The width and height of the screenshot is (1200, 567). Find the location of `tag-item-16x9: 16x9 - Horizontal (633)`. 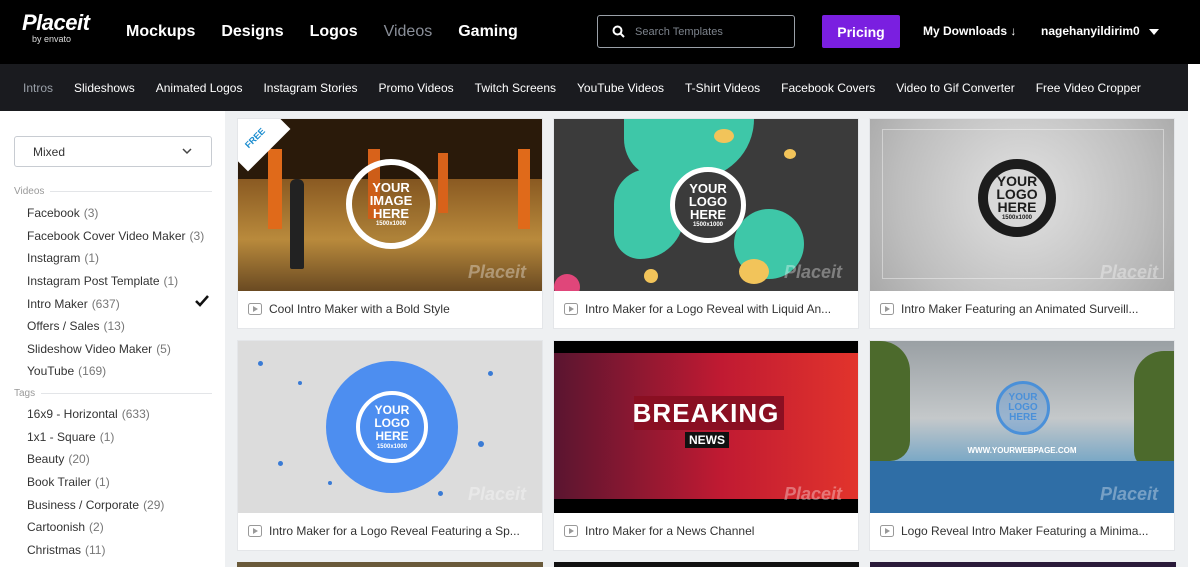

tag-item-16x9: 16x9 - Horizontal (633) is located at coordinates (122, 414).